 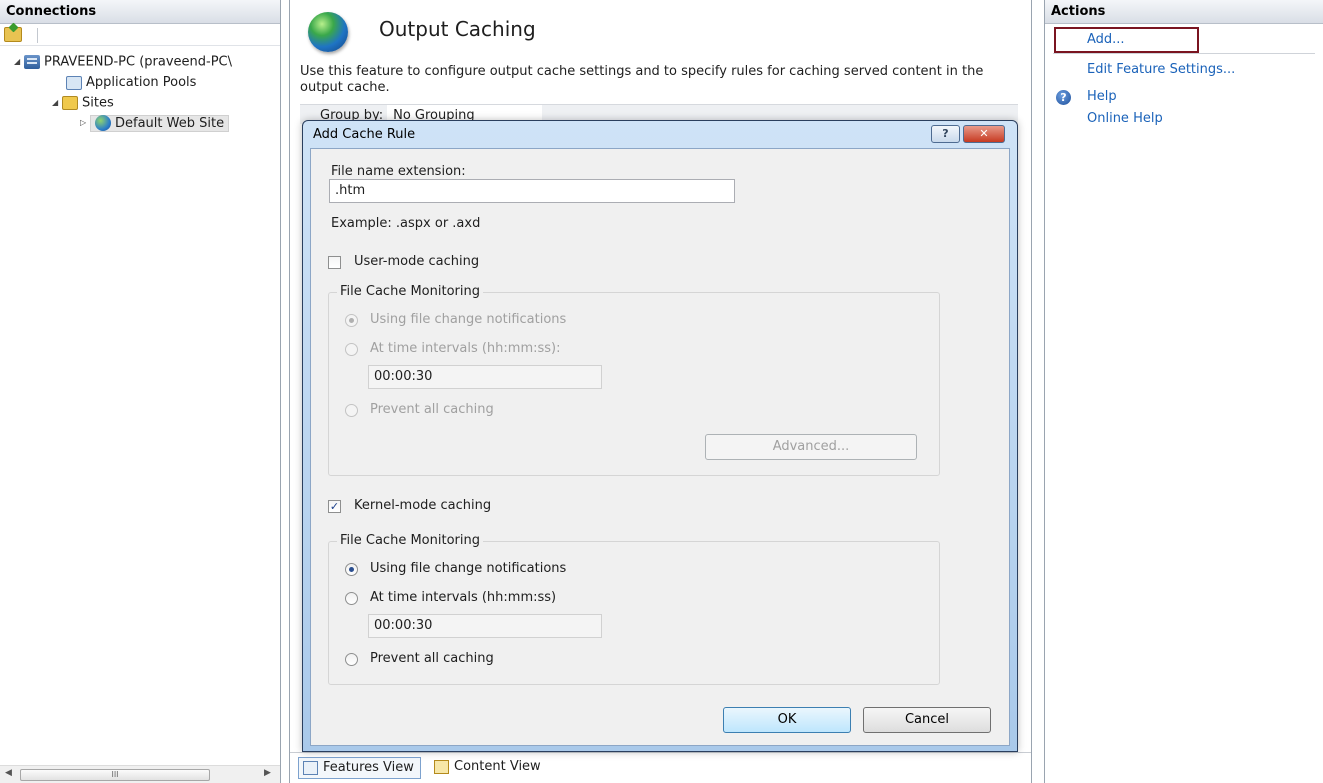 I want to click on file-extension-input: .htm, so click(x=532, y=191).